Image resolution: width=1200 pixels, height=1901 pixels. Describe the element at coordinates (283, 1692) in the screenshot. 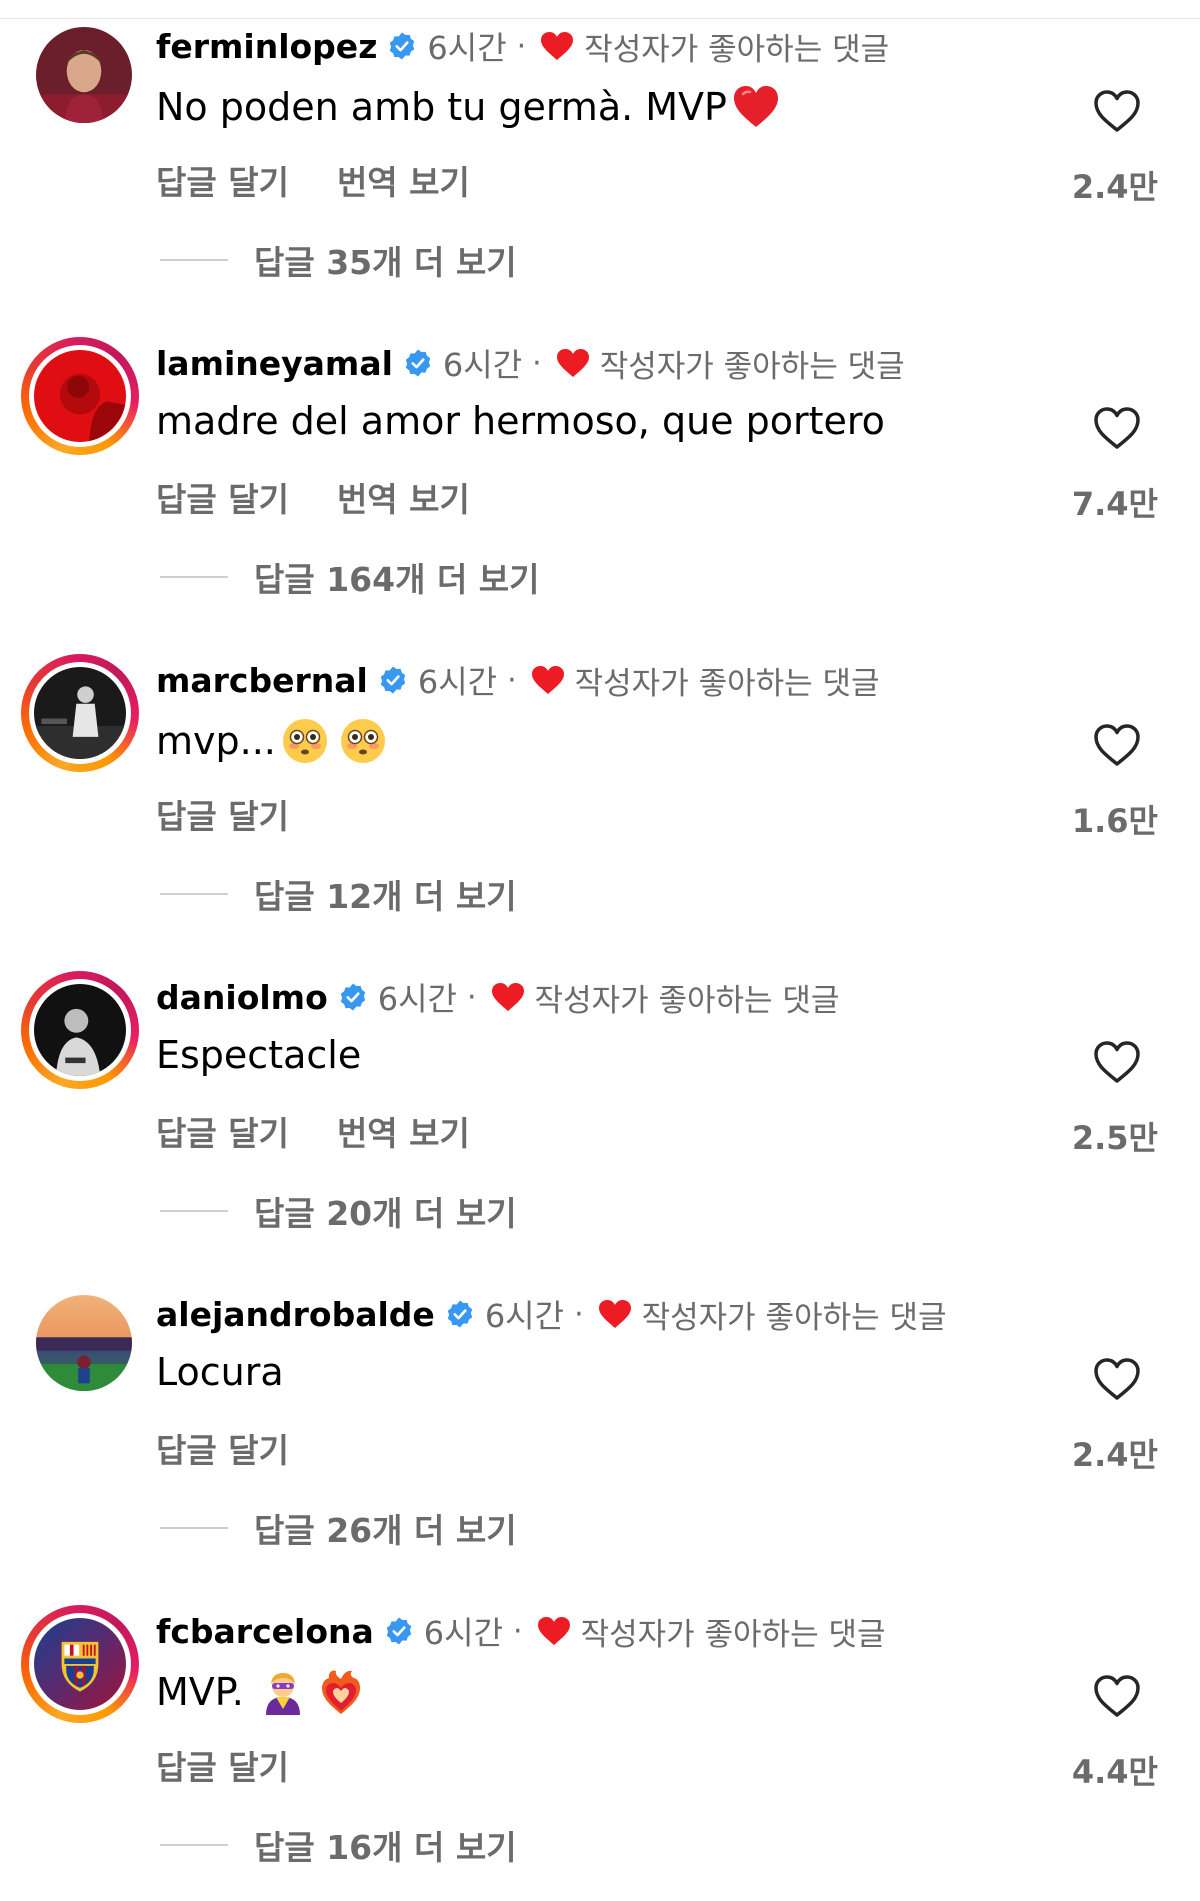

I see `superhero-emoji` at that location.